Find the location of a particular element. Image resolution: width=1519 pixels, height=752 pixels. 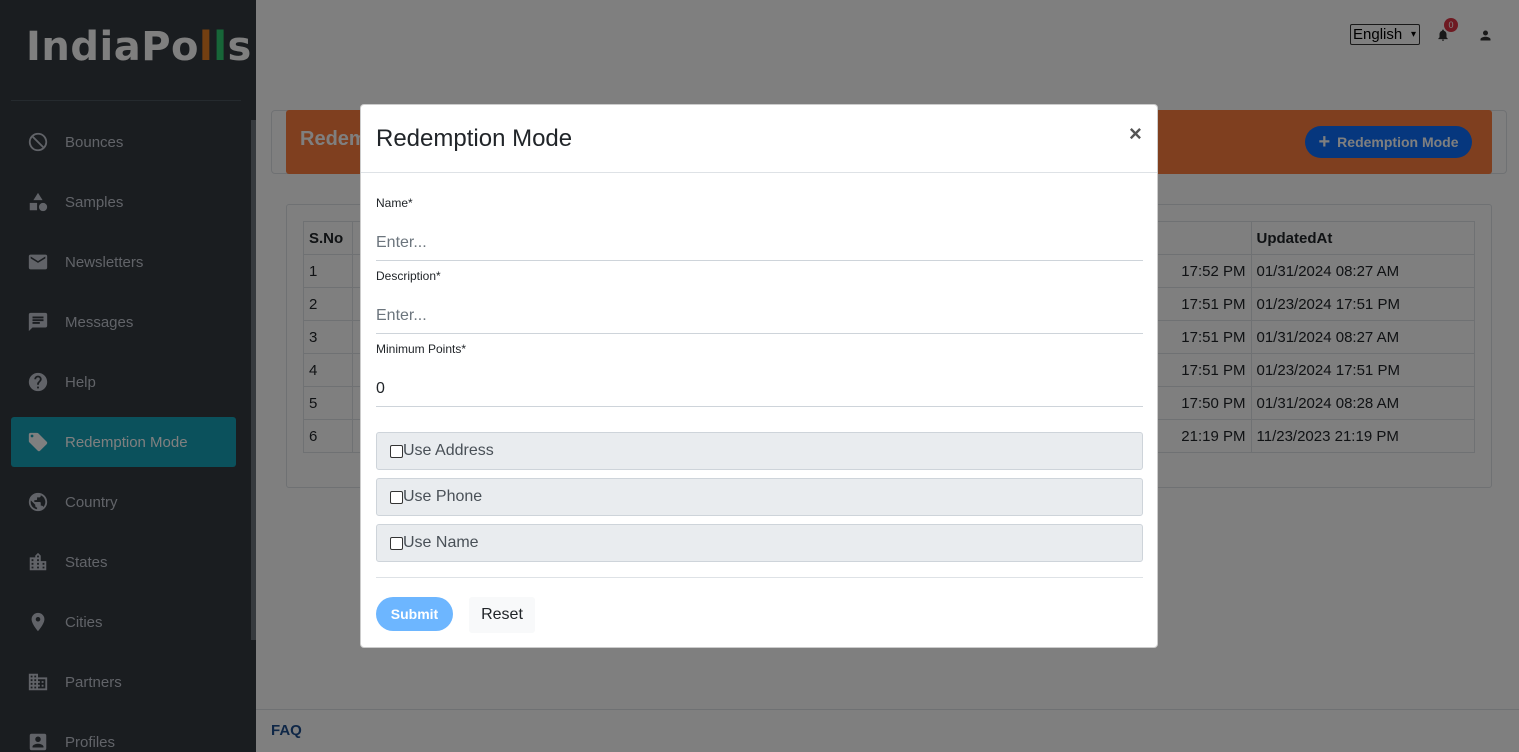

use-name-checkbox is located at coordinates (396, 543).